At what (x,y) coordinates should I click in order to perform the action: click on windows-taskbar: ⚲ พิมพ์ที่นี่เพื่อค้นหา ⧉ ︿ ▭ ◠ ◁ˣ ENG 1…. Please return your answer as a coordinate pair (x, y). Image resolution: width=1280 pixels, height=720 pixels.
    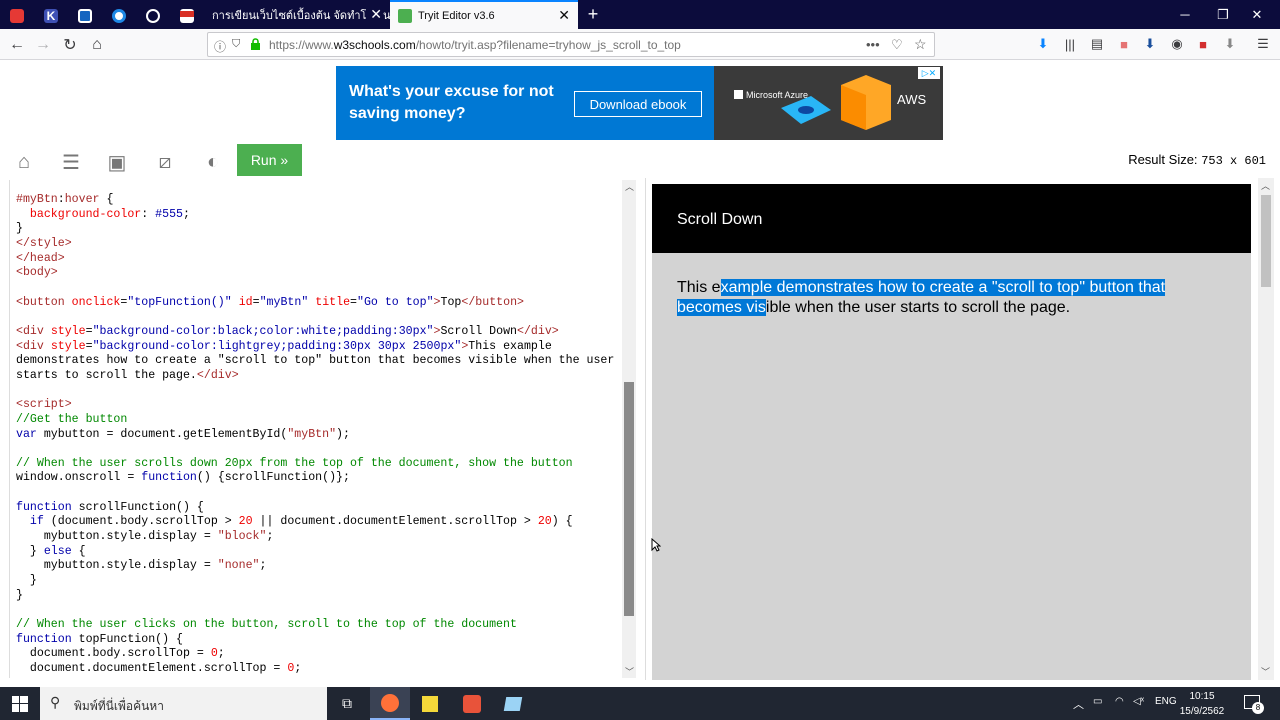
    Looking at the image, I should click on (640, 703).